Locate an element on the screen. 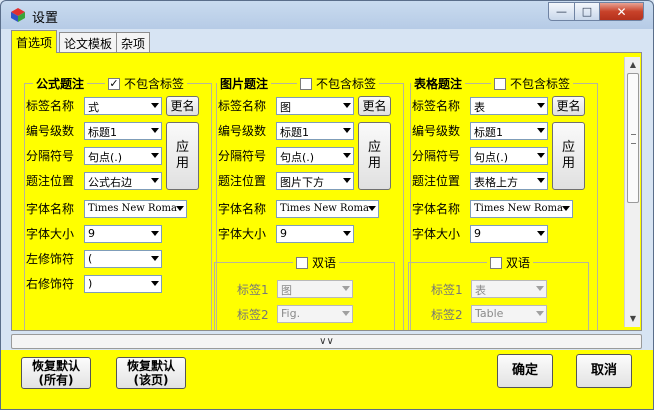 The image size is (654, 410). formula-right-decorator-dropdown: ) is located at coordinates (123, 284).